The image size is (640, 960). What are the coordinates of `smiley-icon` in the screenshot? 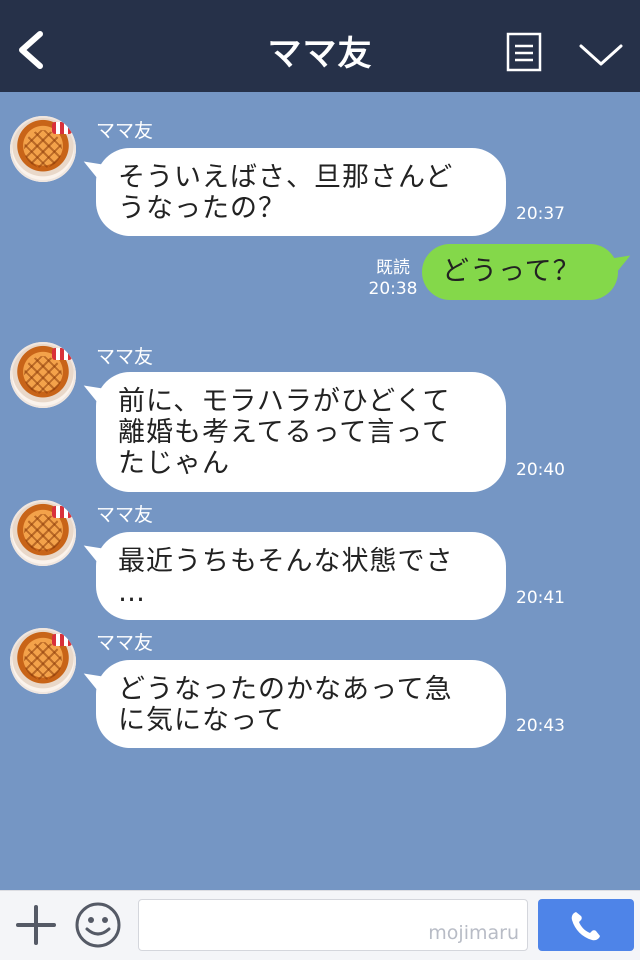 It's located at (98, 925).